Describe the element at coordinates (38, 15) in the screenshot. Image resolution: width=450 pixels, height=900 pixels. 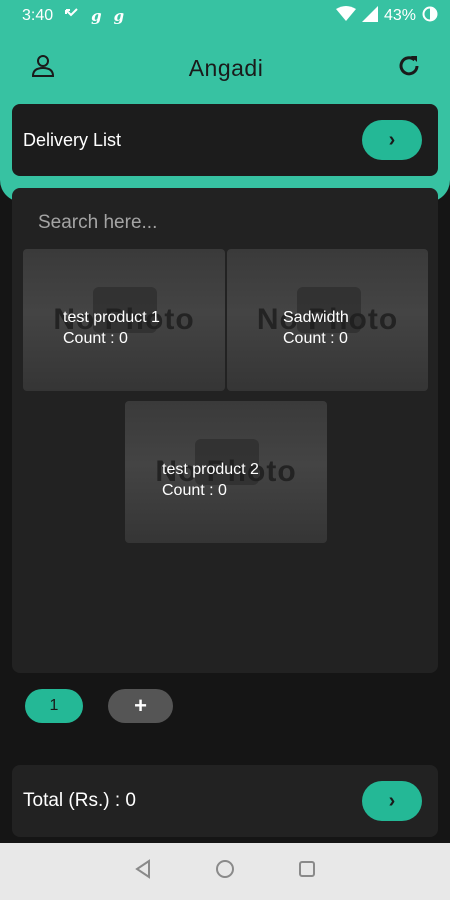
I see `status-time: 3:40` at that location.